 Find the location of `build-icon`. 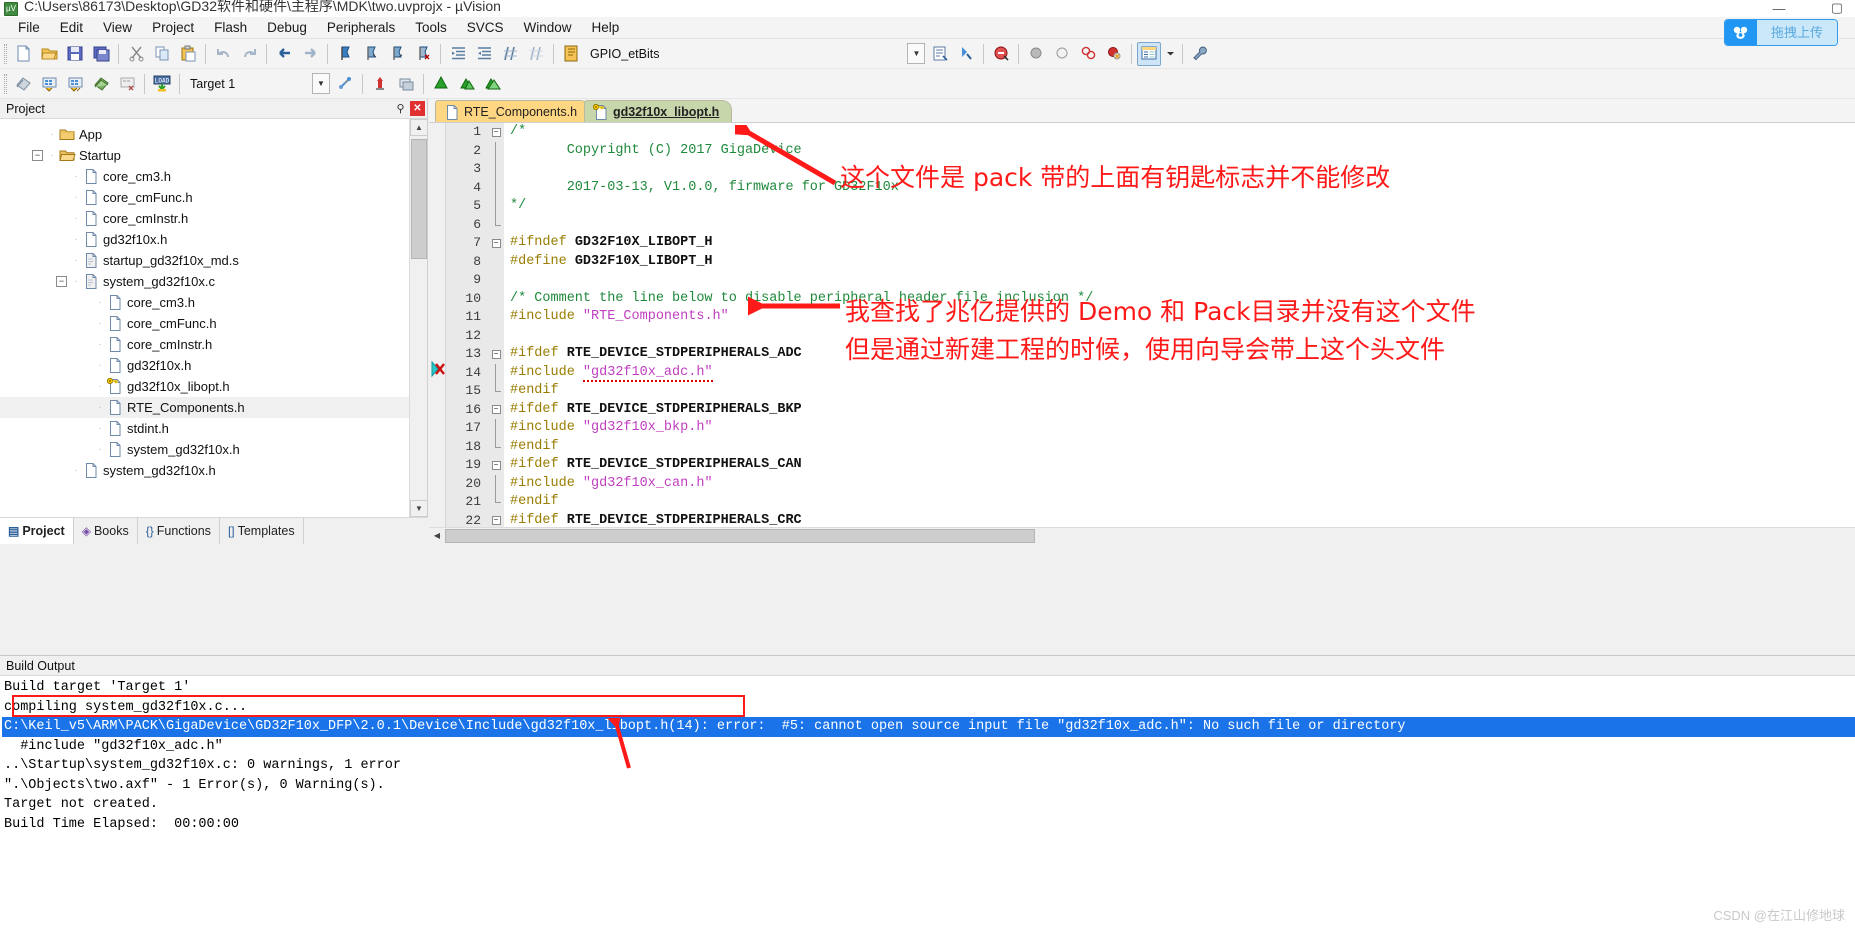

build-icon is located at coordinates (49, 84).